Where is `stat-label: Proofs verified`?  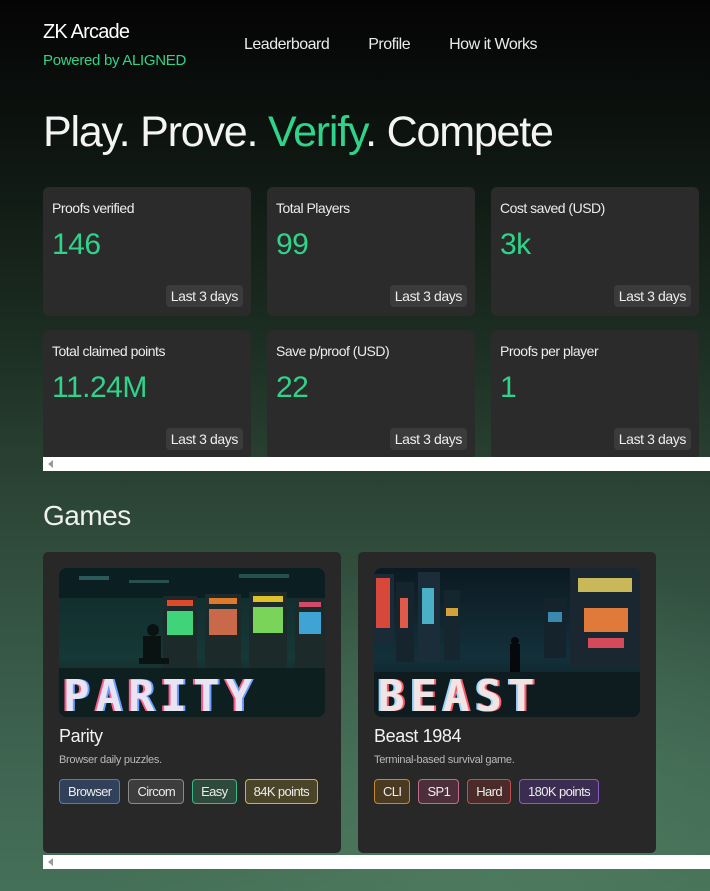 stat-label: Proofs verified is located at coordinates (93, 208).